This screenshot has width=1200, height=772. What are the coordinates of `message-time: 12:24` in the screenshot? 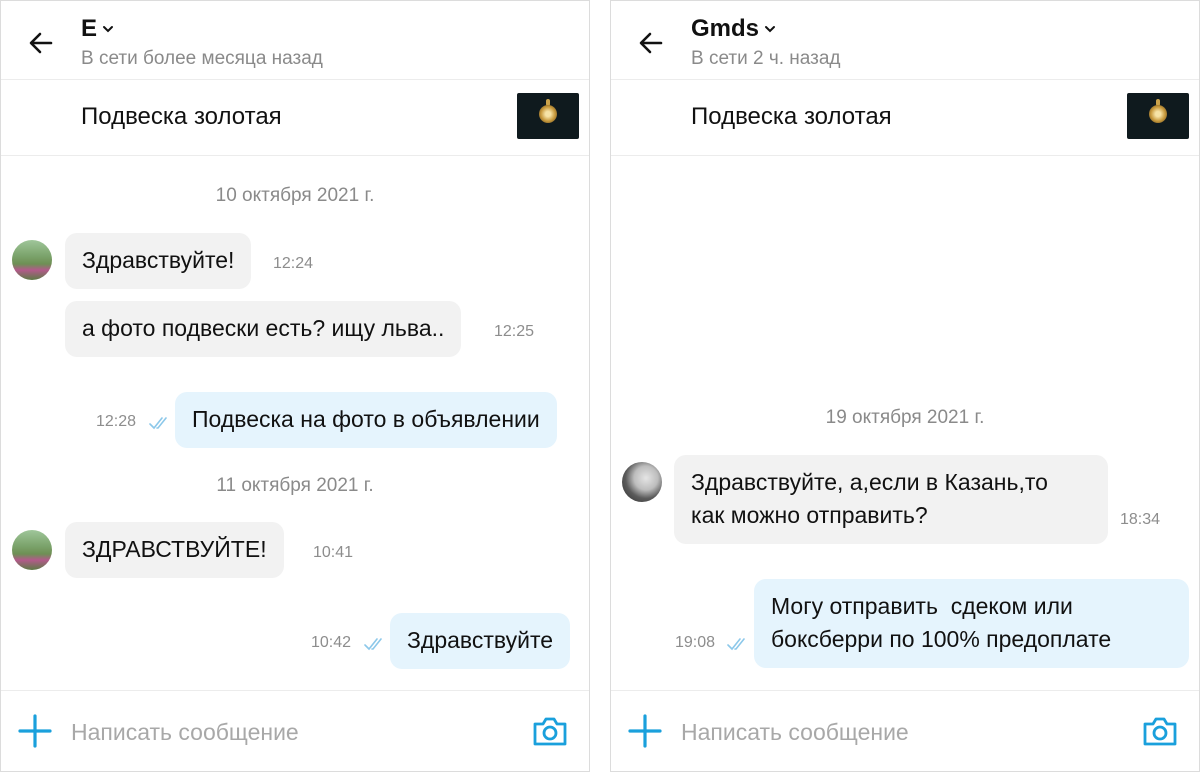 It's located at (293, 263).